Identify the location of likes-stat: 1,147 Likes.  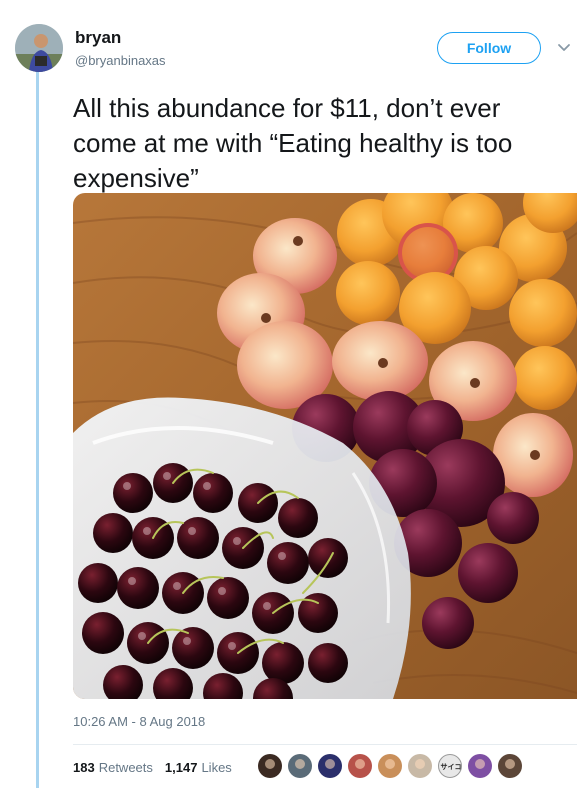
(198, 767).